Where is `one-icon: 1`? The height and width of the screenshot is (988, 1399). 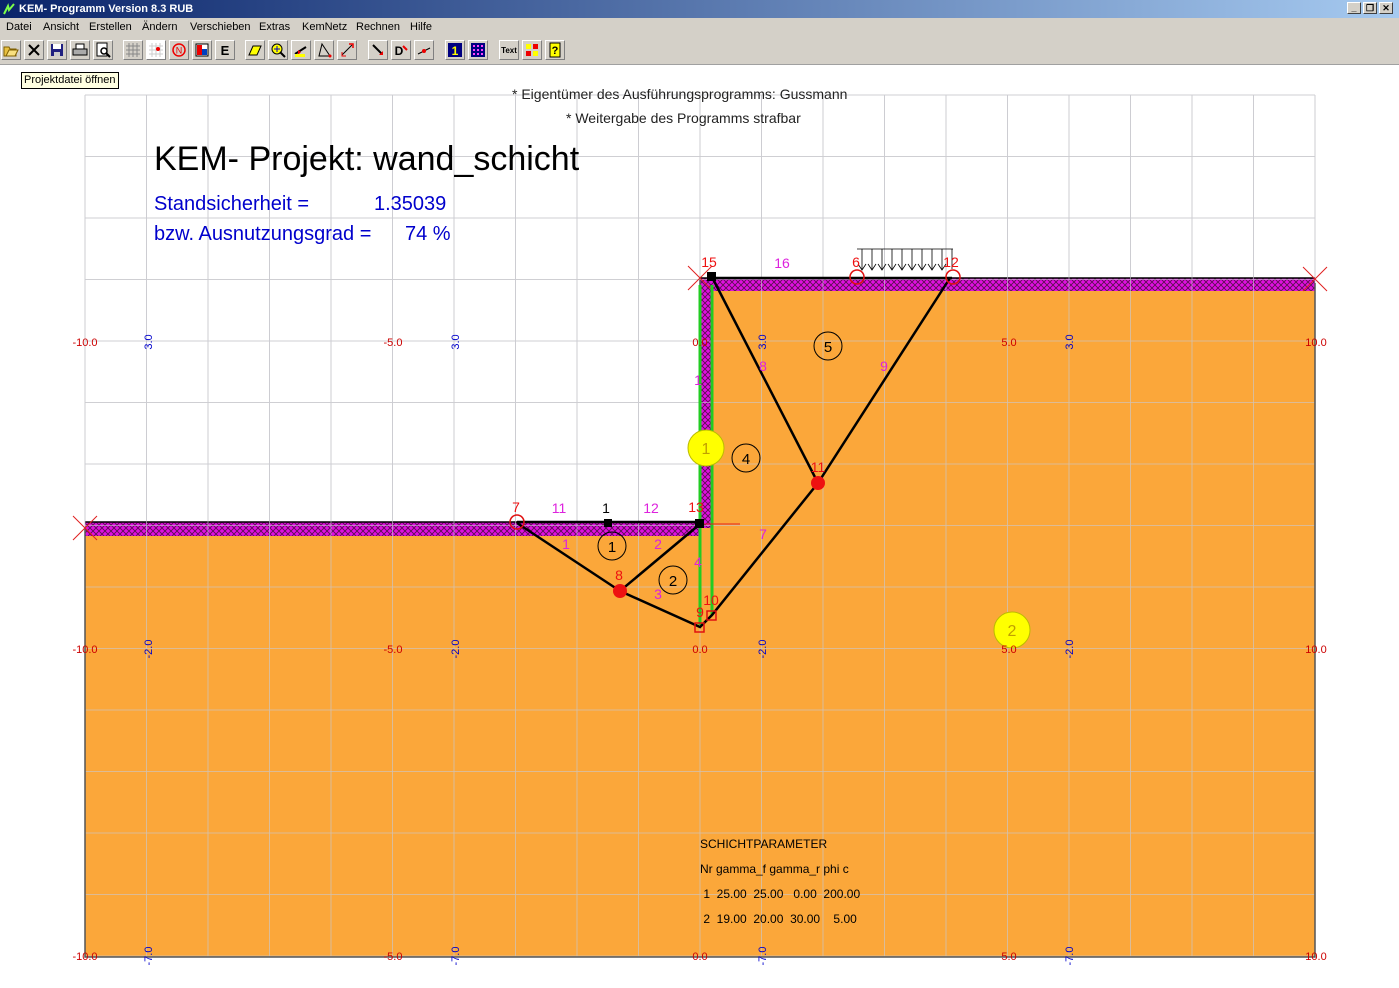 one-icon: 1 is located at coordinates (455, 50).